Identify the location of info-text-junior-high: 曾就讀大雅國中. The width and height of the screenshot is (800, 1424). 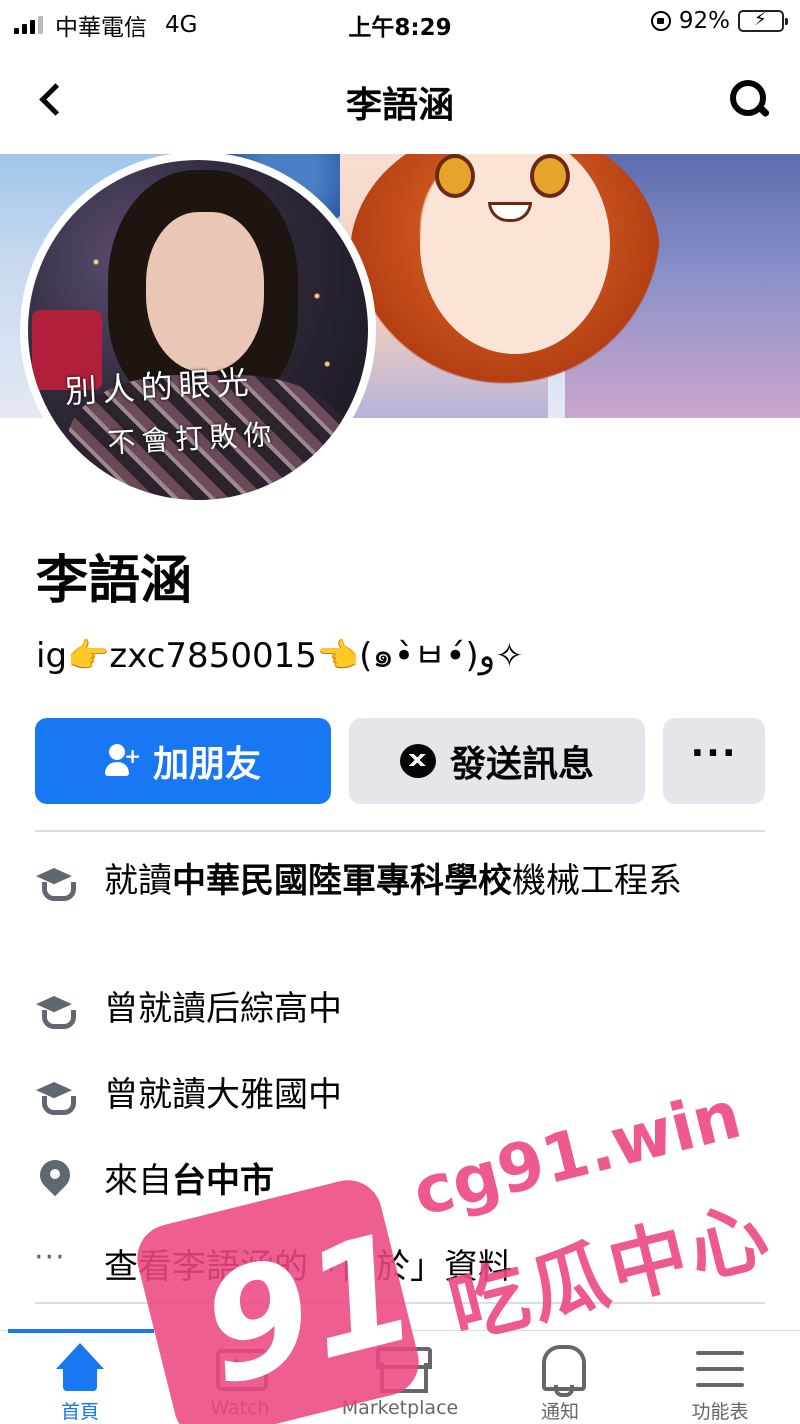
(223, 1095).